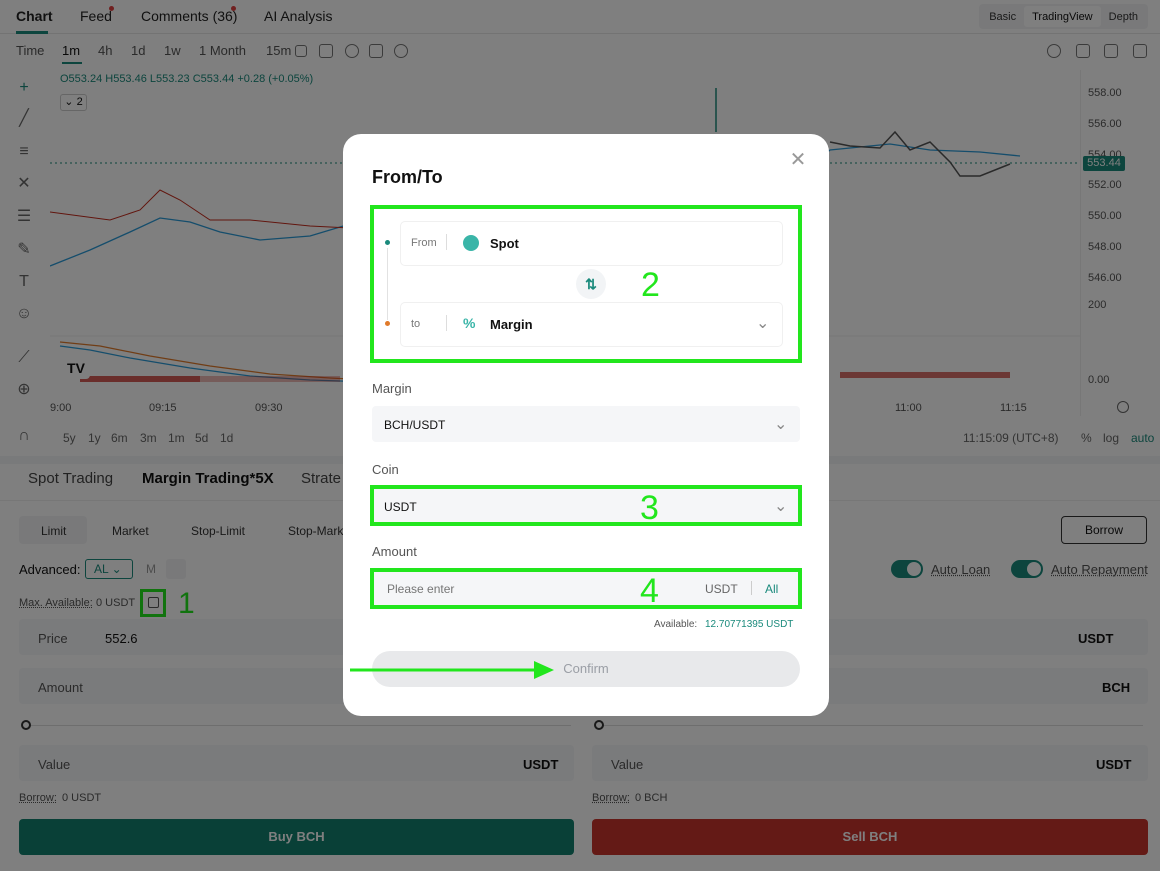 This screenshot has height=871, width=1160. What do you see at coordinates (452, 670) in the screenshot?
I see `annotation-arrow` at bounding box center [452, 670].